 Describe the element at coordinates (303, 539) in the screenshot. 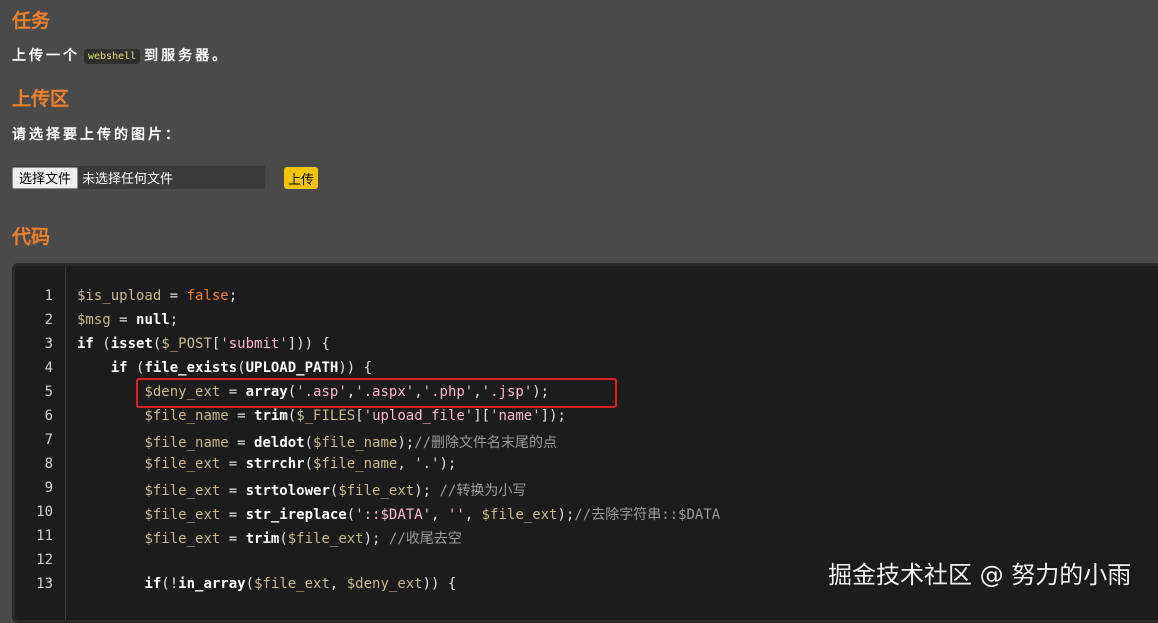

I see `code-line-11: $file_ext = trim($file_ext); //收尾去空` at that location.